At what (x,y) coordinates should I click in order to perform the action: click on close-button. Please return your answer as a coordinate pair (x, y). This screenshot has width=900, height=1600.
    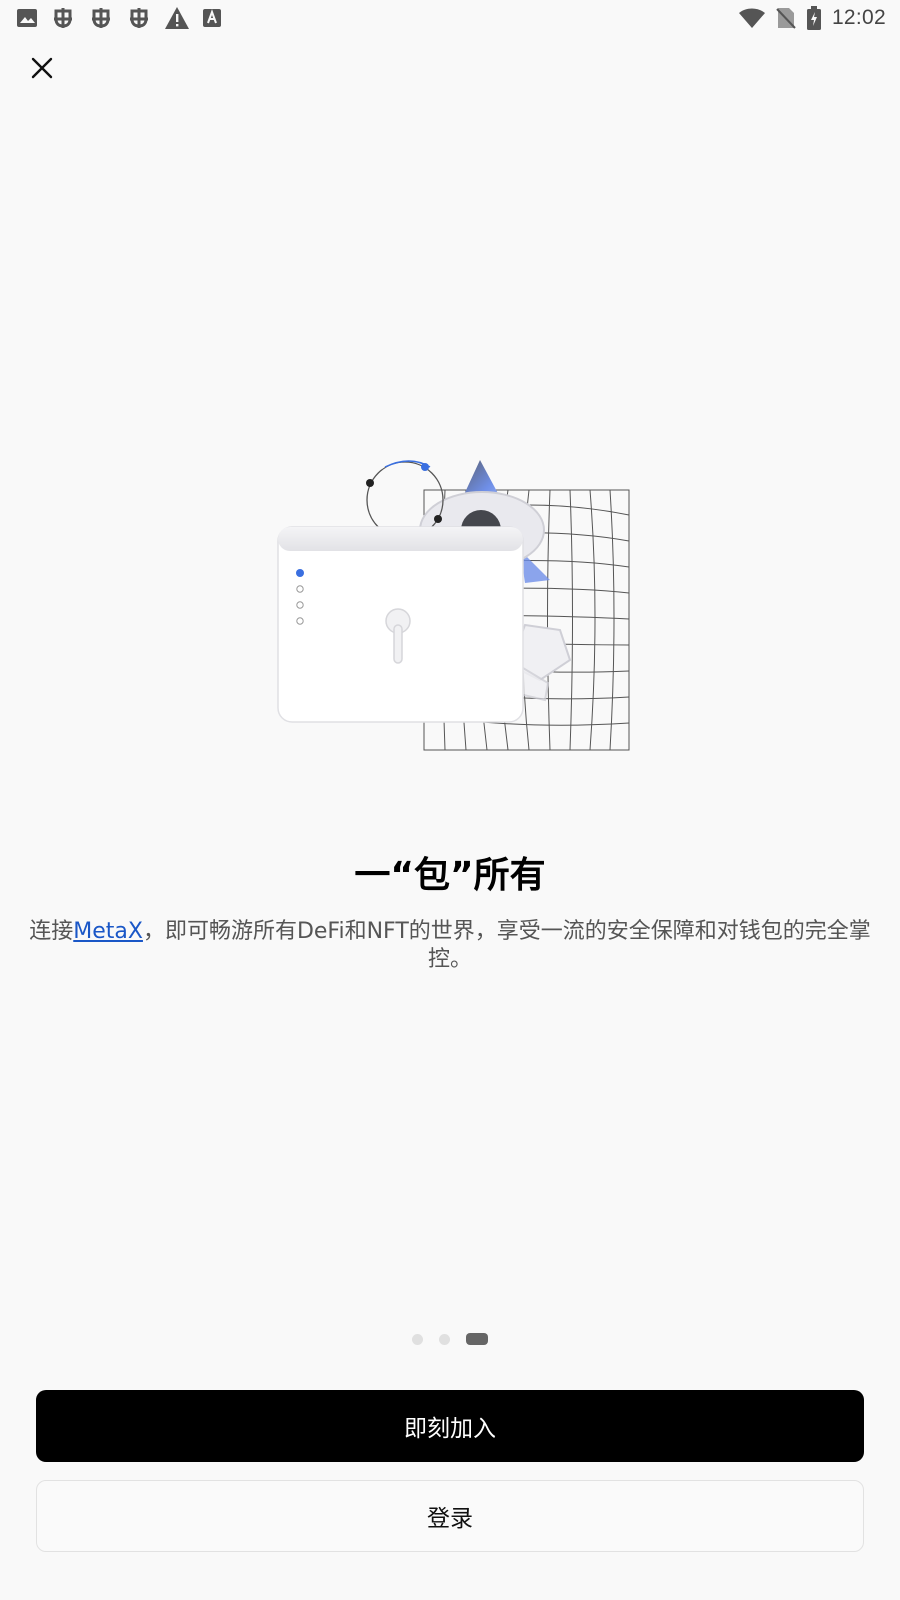
    Looking at the image, I should click on (42, 68).